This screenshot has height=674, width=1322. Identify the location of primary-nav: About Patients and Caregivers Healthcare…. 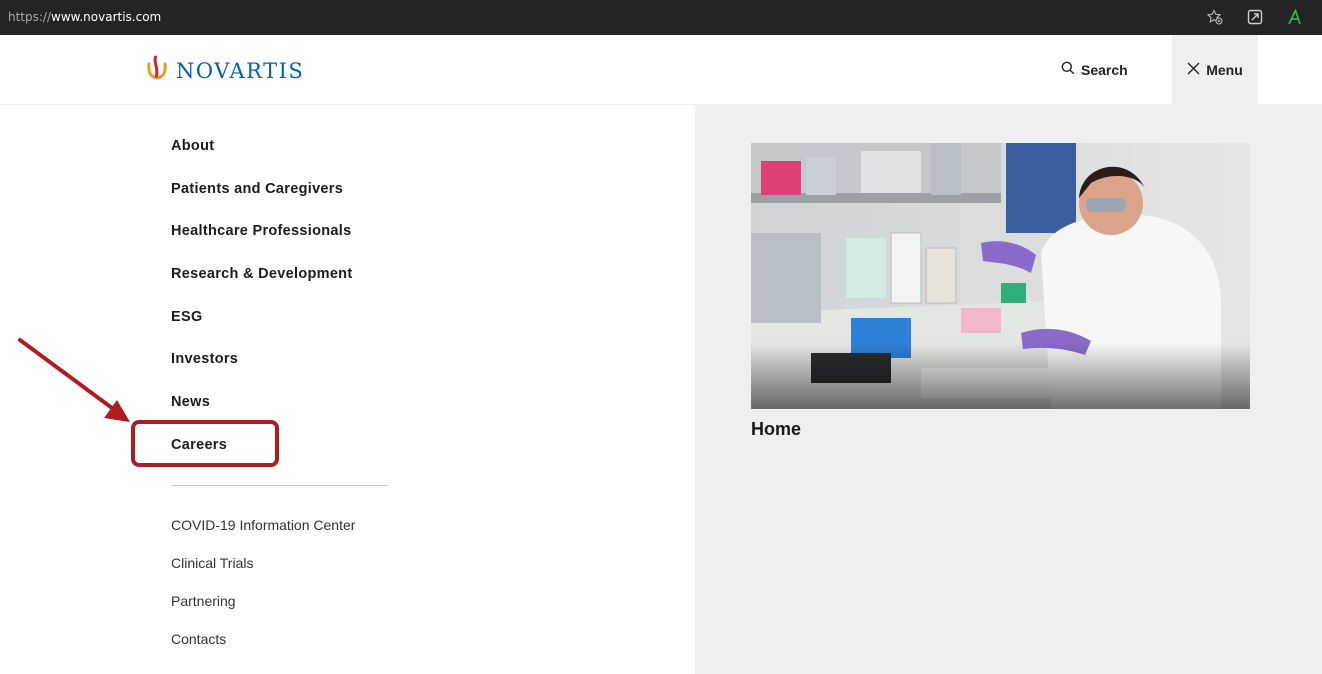
(261, 307).